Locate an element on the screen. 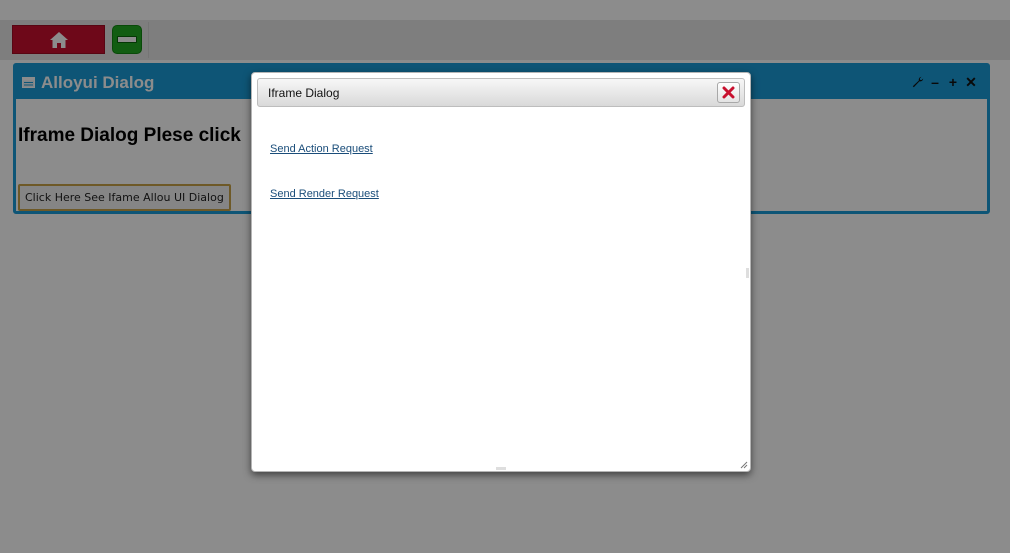 The height and width of the screenshot is (553, 1010). resize-handle-right is located at coordinates (747, 273).